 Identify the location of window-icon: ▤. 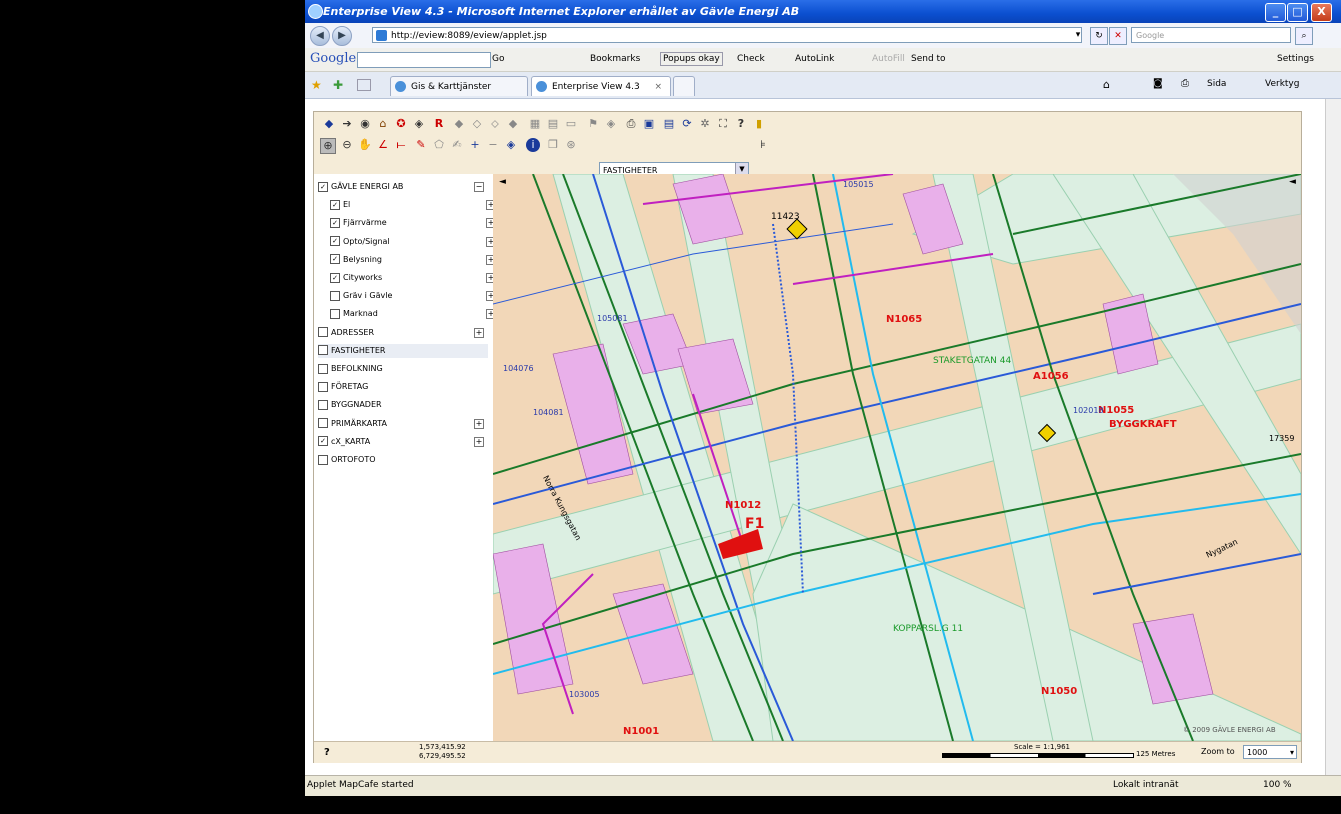
(669, 124).